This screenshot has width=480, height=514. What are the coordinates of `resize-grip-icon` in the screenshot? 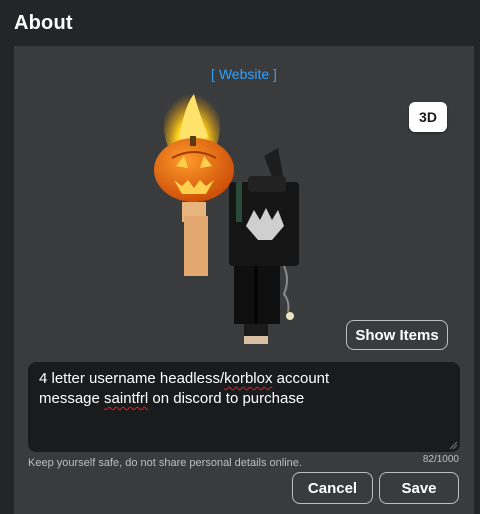 It's located at (453, 445).